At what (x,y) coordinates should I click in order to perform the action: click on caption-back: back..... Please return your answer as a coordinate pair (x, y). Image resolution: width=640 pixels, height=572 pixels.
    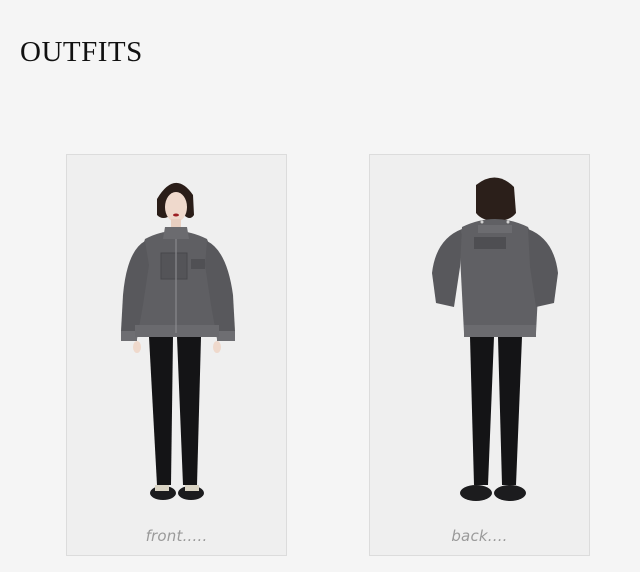
    Looking at the image, I should click on (479, 536).